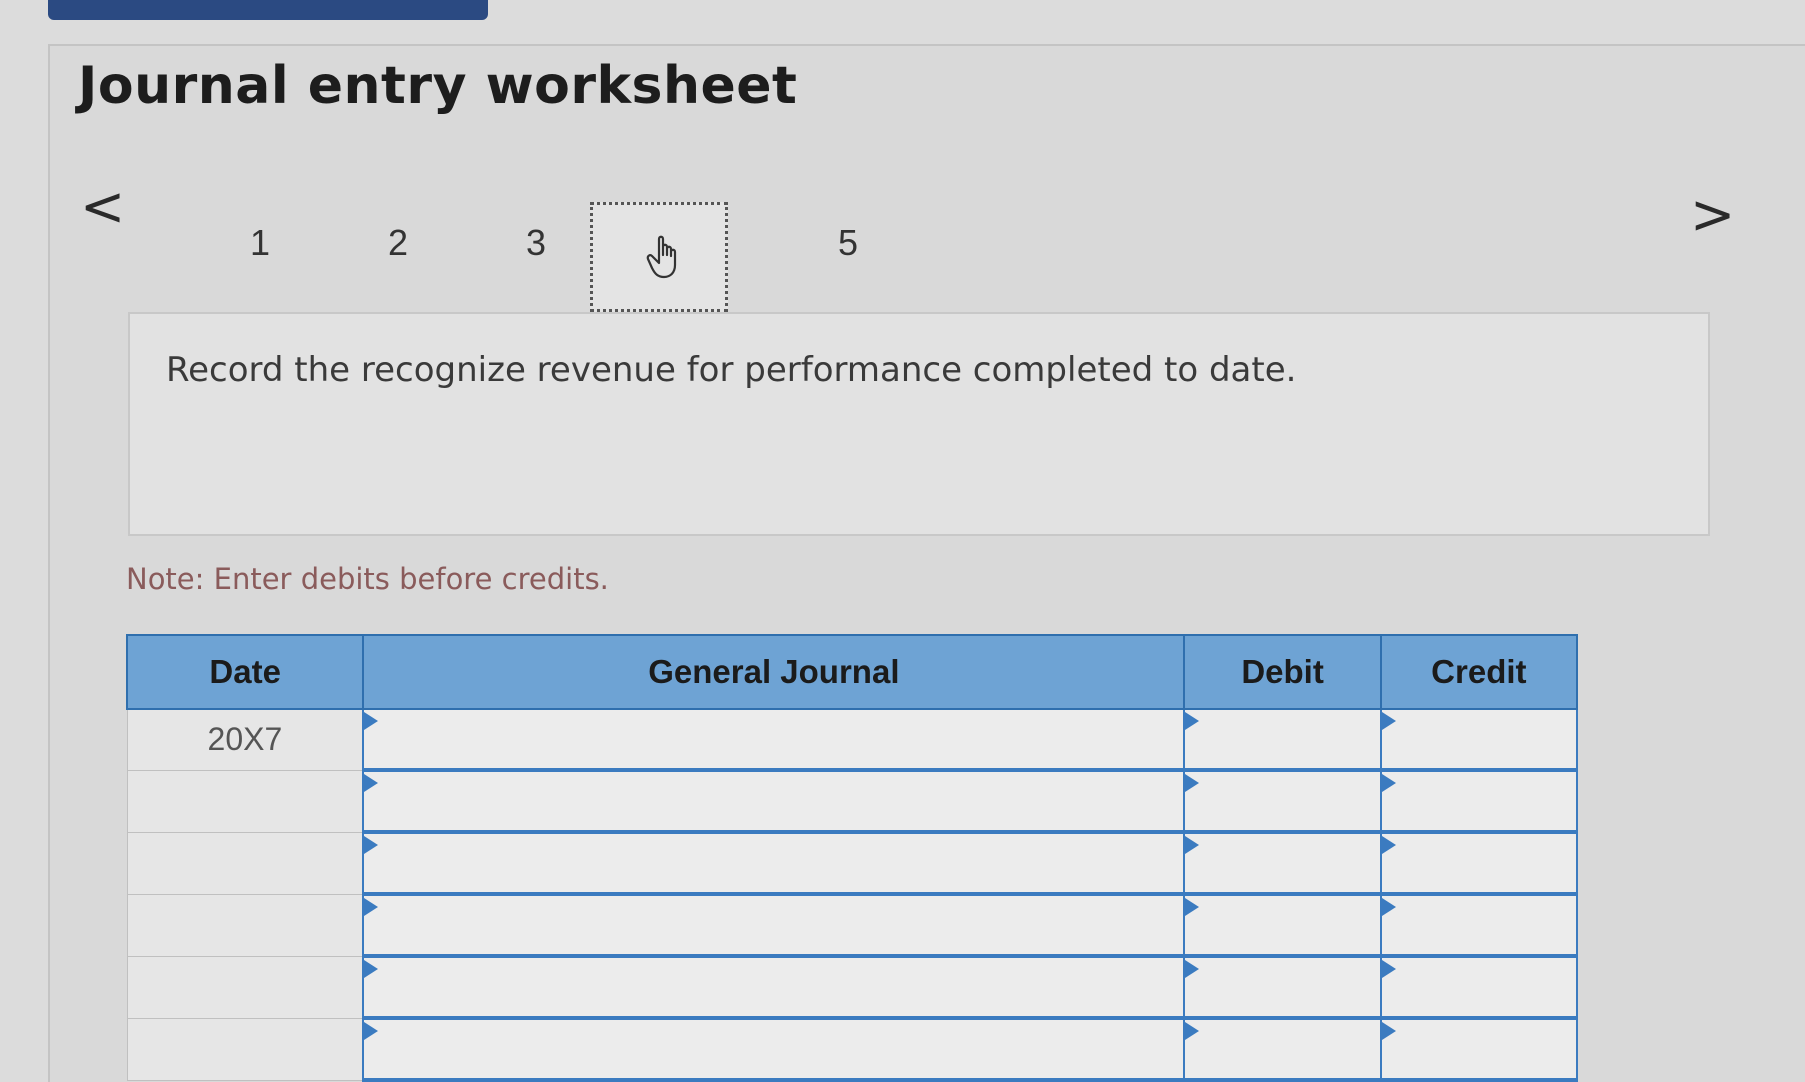 This screenshot has width=1805, height=1082. What do you see at coordinates (915, 236) in the screenshot?
I see `entry-pager: < 1 2 3 5 >` at bounding box center [915, 236].